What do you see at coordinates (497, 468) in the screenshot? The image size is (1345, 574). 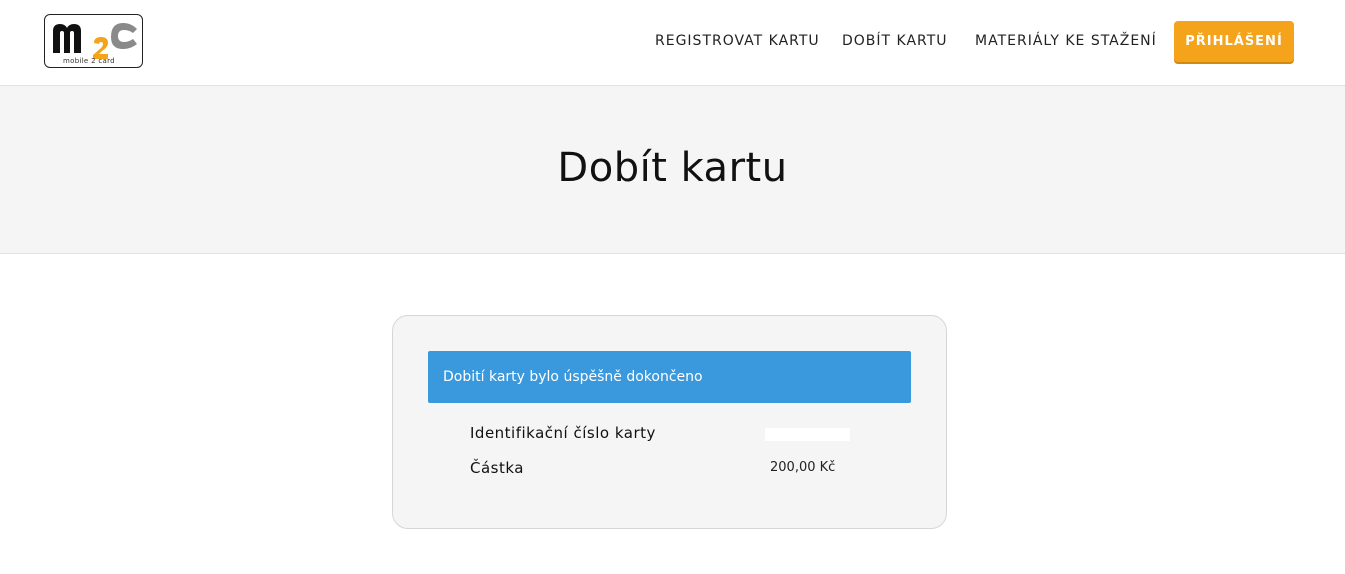 I see `amount-label: Částka` at bounding box center [497, 468].